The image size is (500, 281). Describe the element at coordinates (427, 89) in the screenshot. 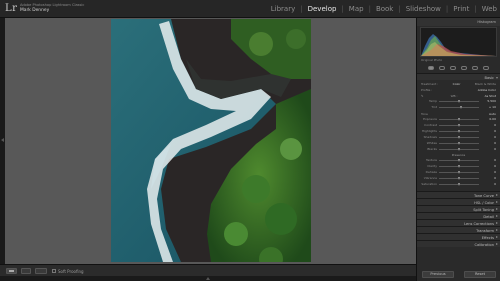

I see `profile-label: Profile :` at that location.